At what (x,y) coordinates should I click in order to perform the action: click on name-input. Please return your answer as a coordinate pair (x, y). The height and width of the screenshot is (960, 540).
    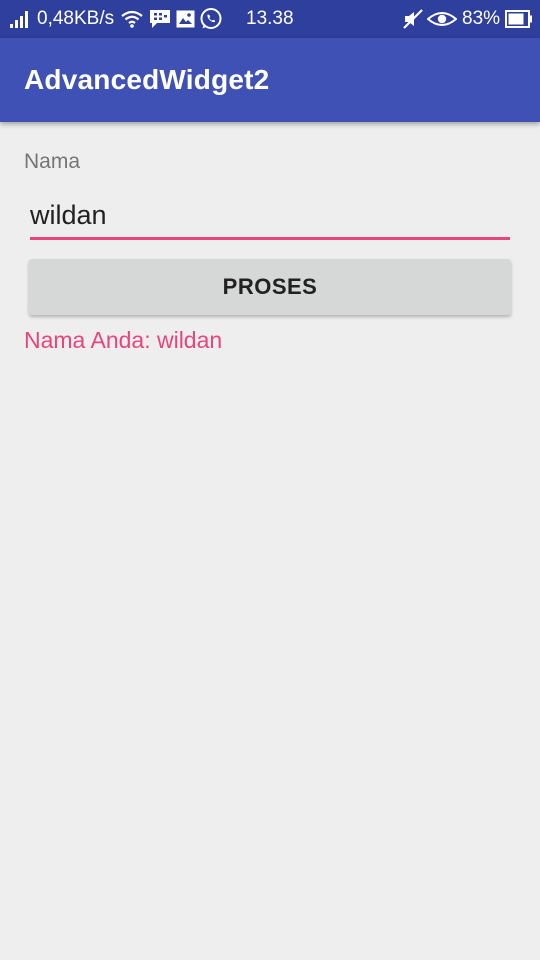
    Looking at the image, I should click on (270, 217).